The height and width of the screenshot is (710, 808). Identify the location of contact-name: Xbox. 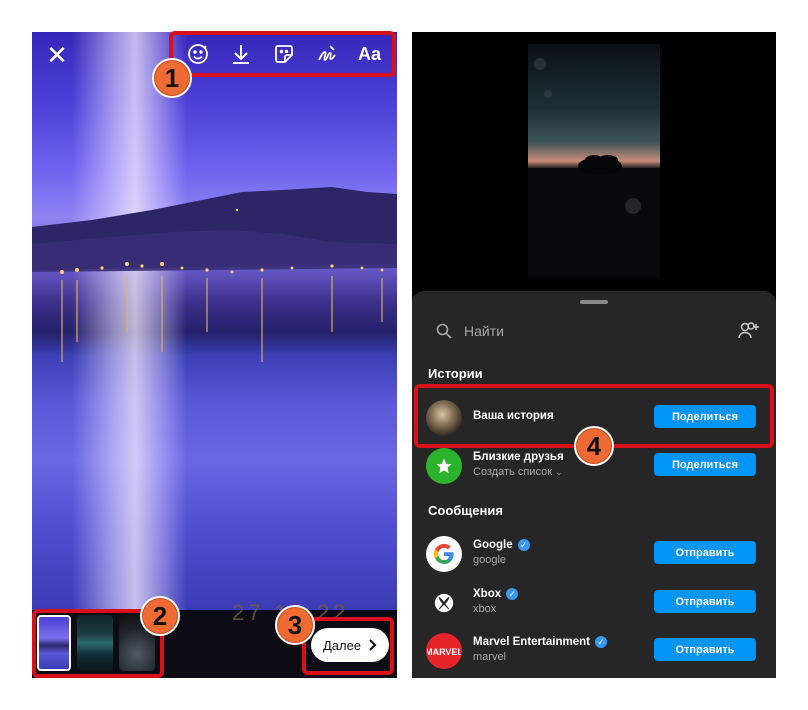
(487, 594).